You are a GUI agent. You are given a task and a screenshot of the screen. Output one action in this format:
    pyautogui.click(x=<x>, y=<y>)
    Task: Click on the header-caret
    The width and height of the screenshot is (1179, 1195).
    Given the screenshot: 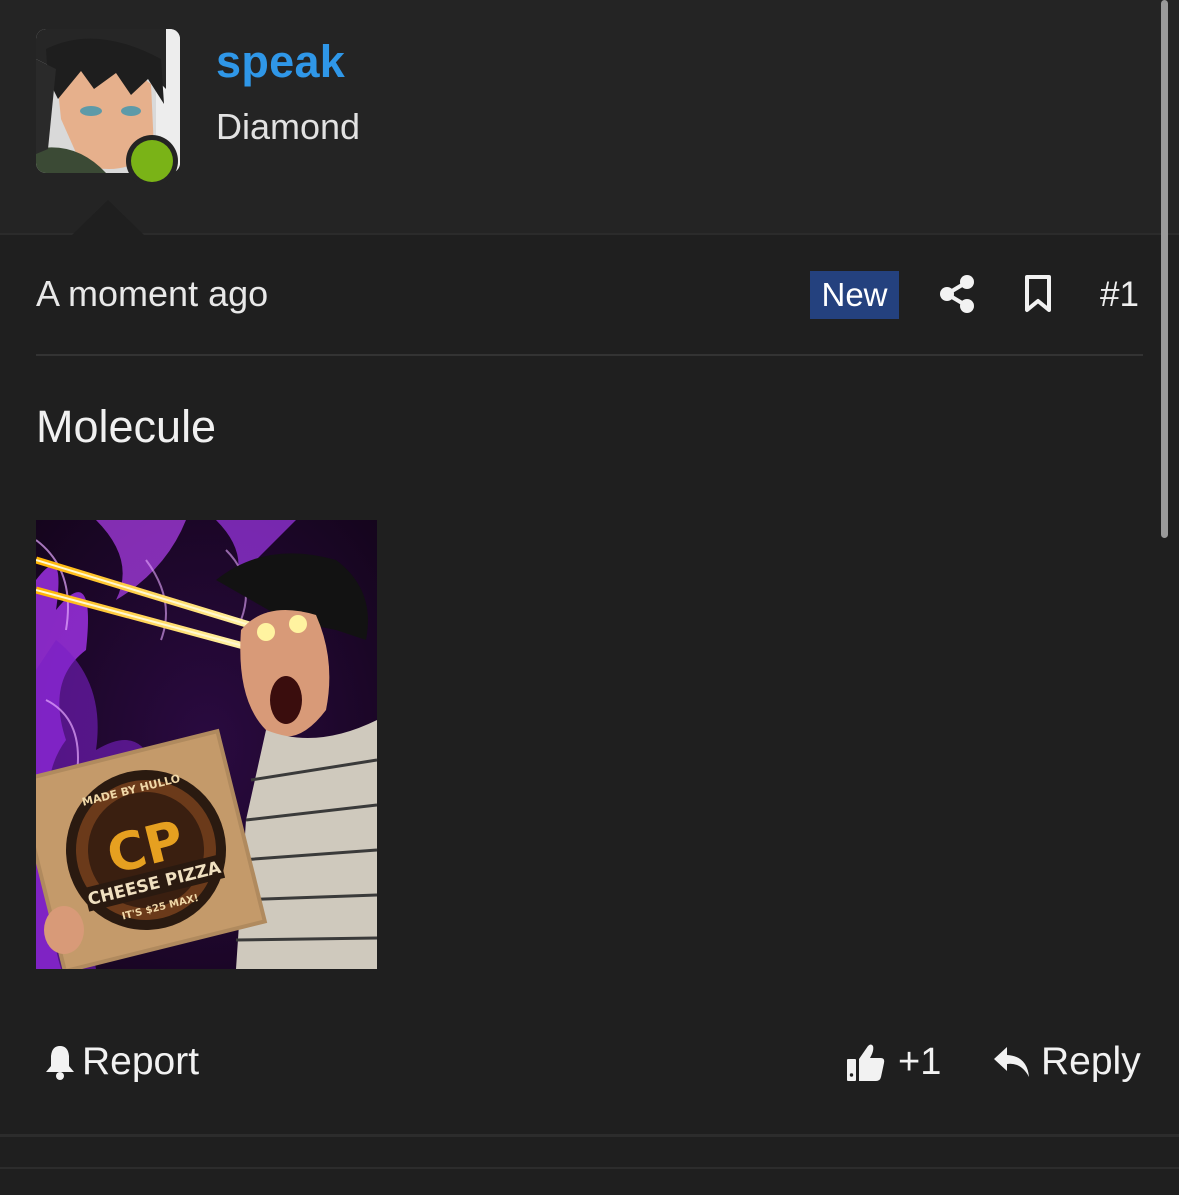 What is the action you would take?
    pyautogui.click(x=108, y=217)
    